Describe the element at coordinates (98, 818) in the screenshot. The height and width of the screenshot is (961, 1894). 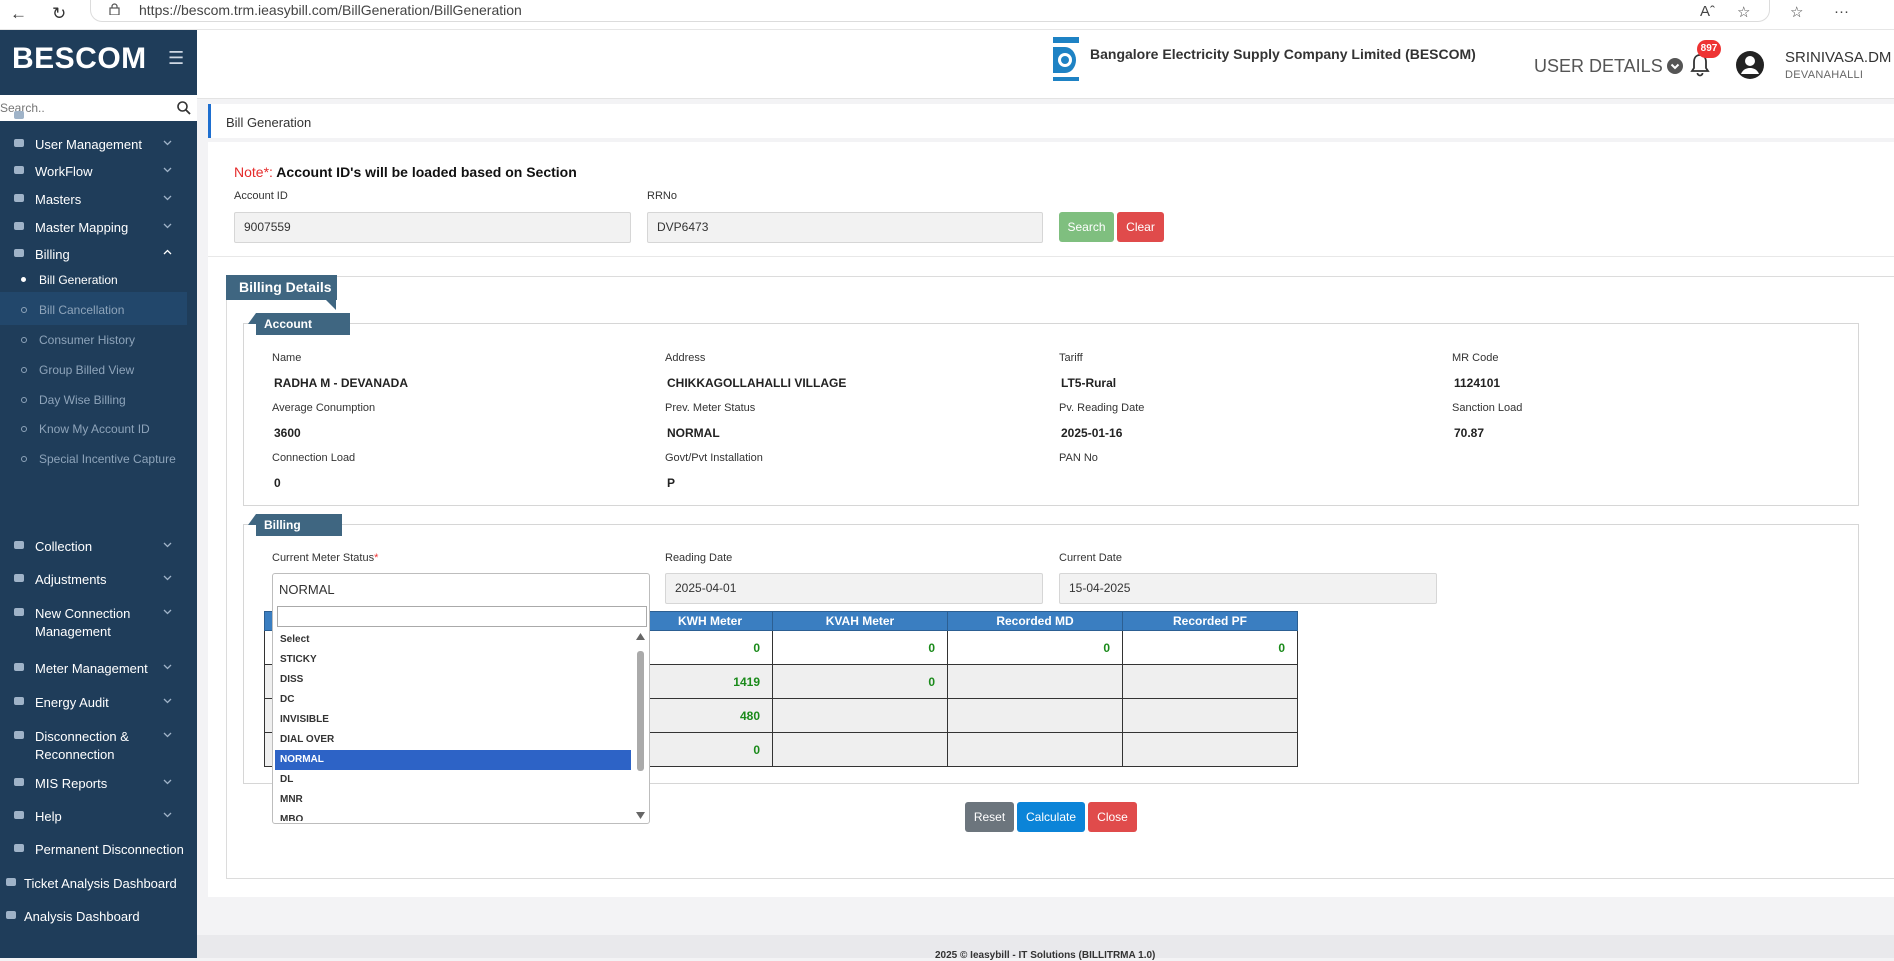
I see `sidebar-item-help: Help` at that location.